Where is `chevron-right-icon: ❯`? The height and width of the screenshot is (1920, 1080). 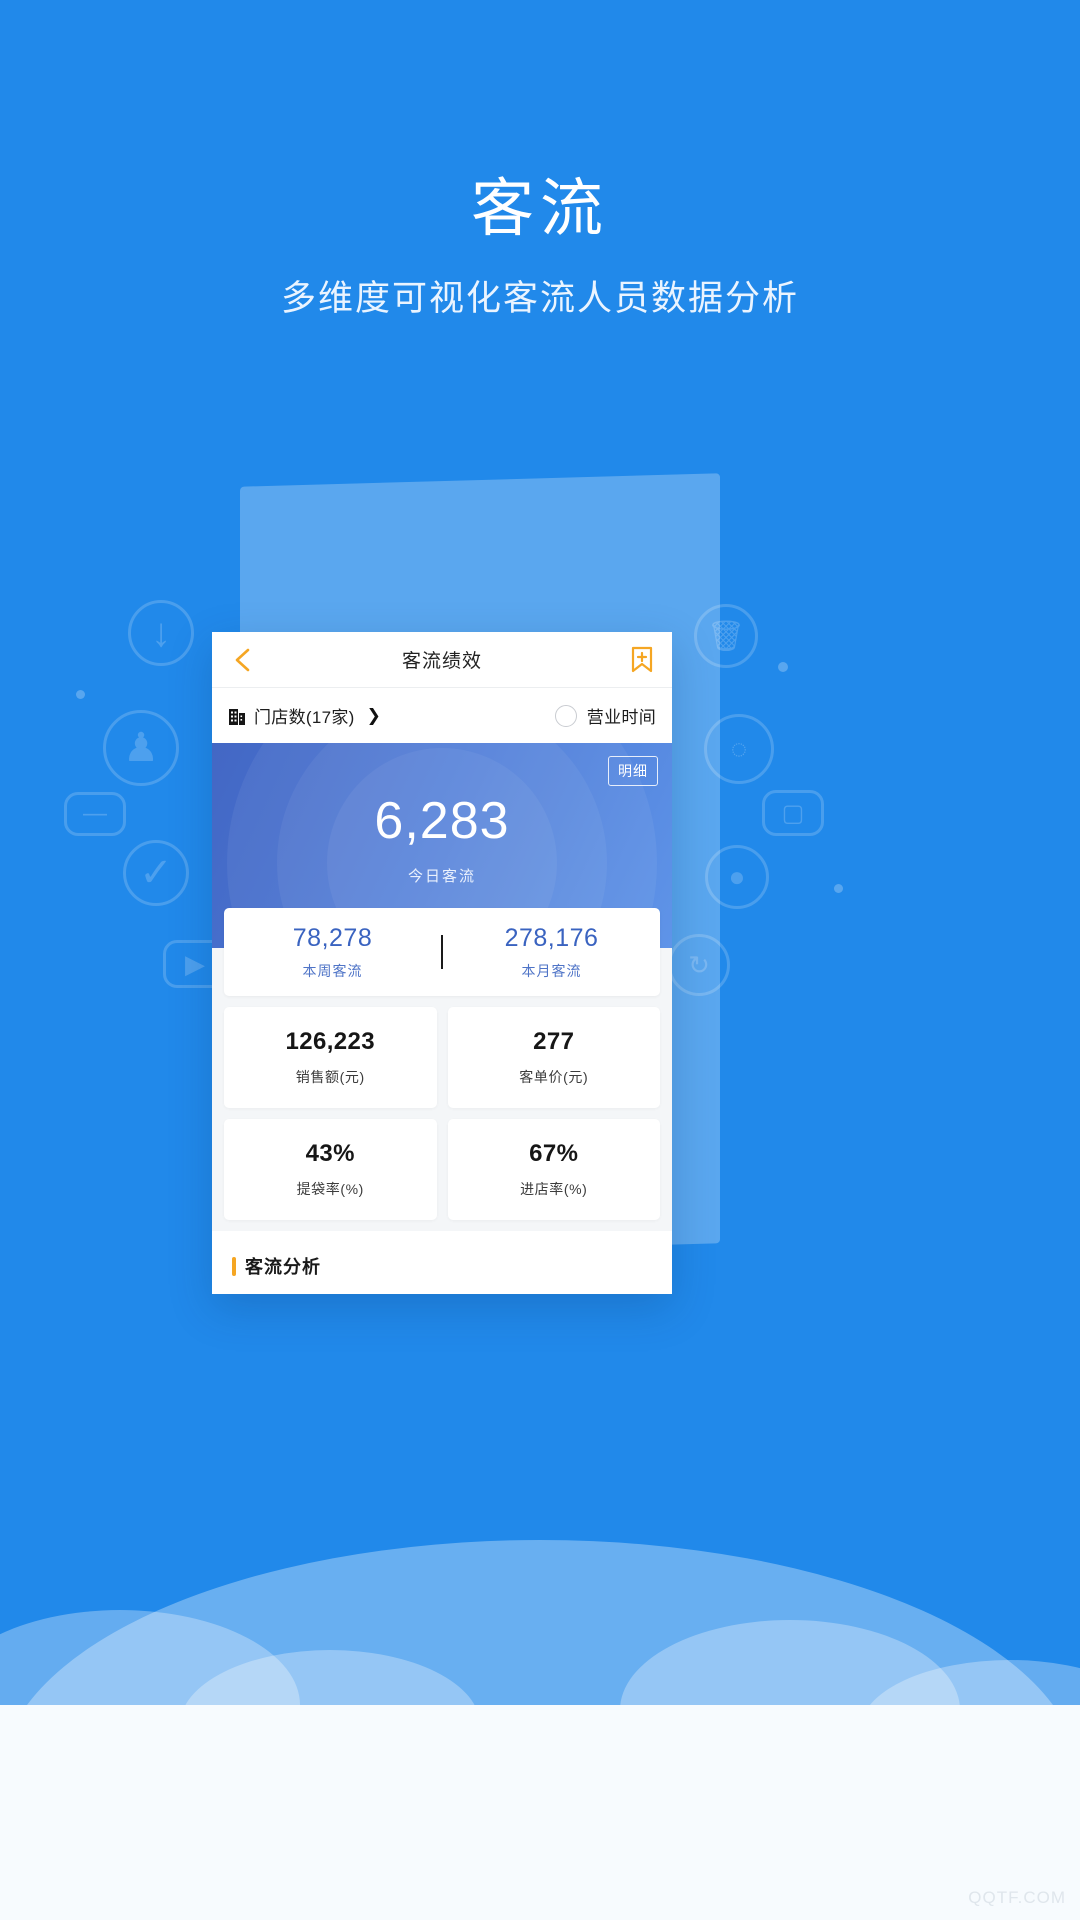 chevron-right-icon: ❯ is located at coordinates (373, 715).